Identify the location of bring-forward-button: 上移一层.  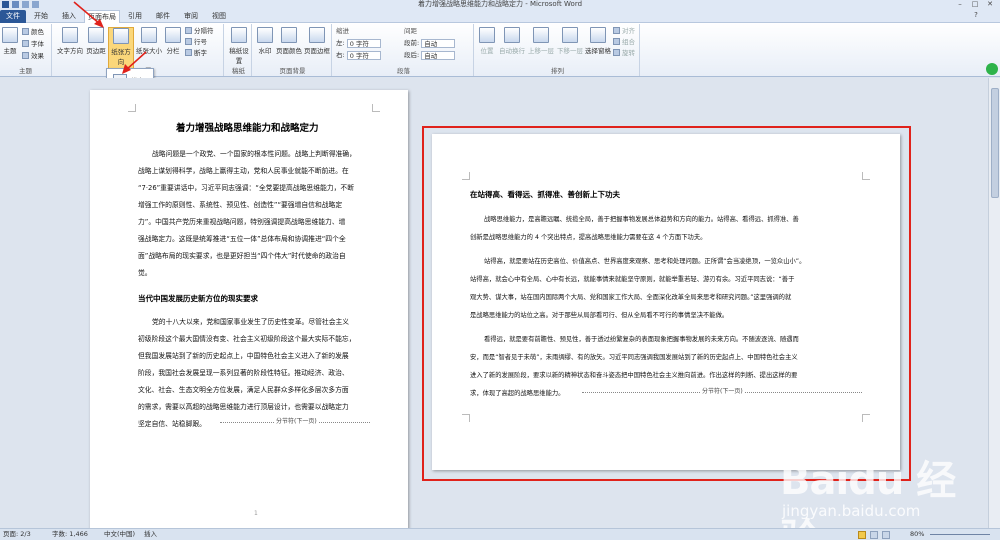
(541, 45).